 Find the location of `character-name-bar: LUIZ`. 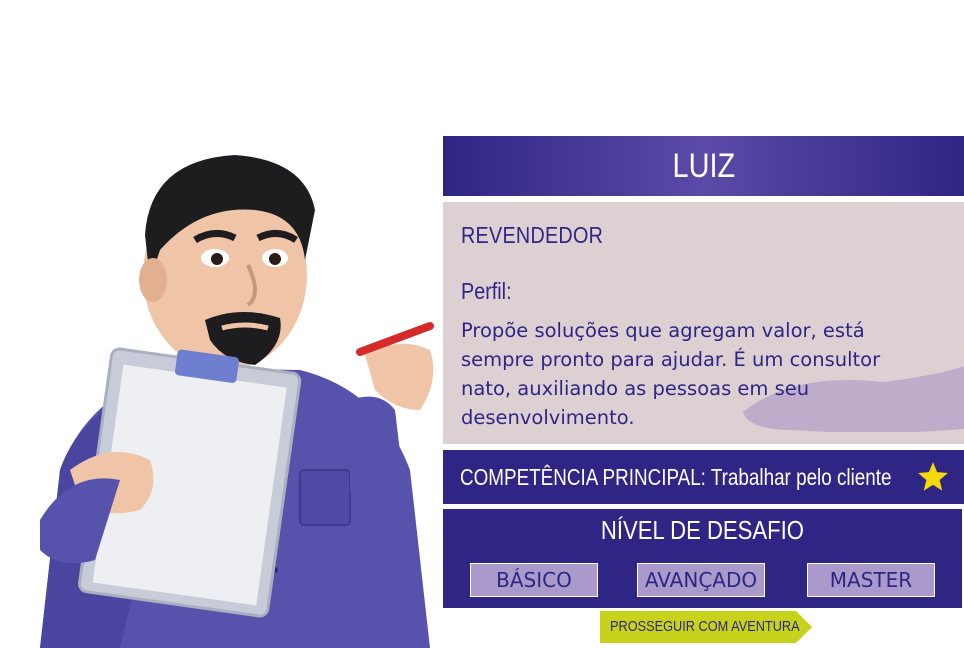

character-name-bar: LUIZ is located at coordinates (703, 166).